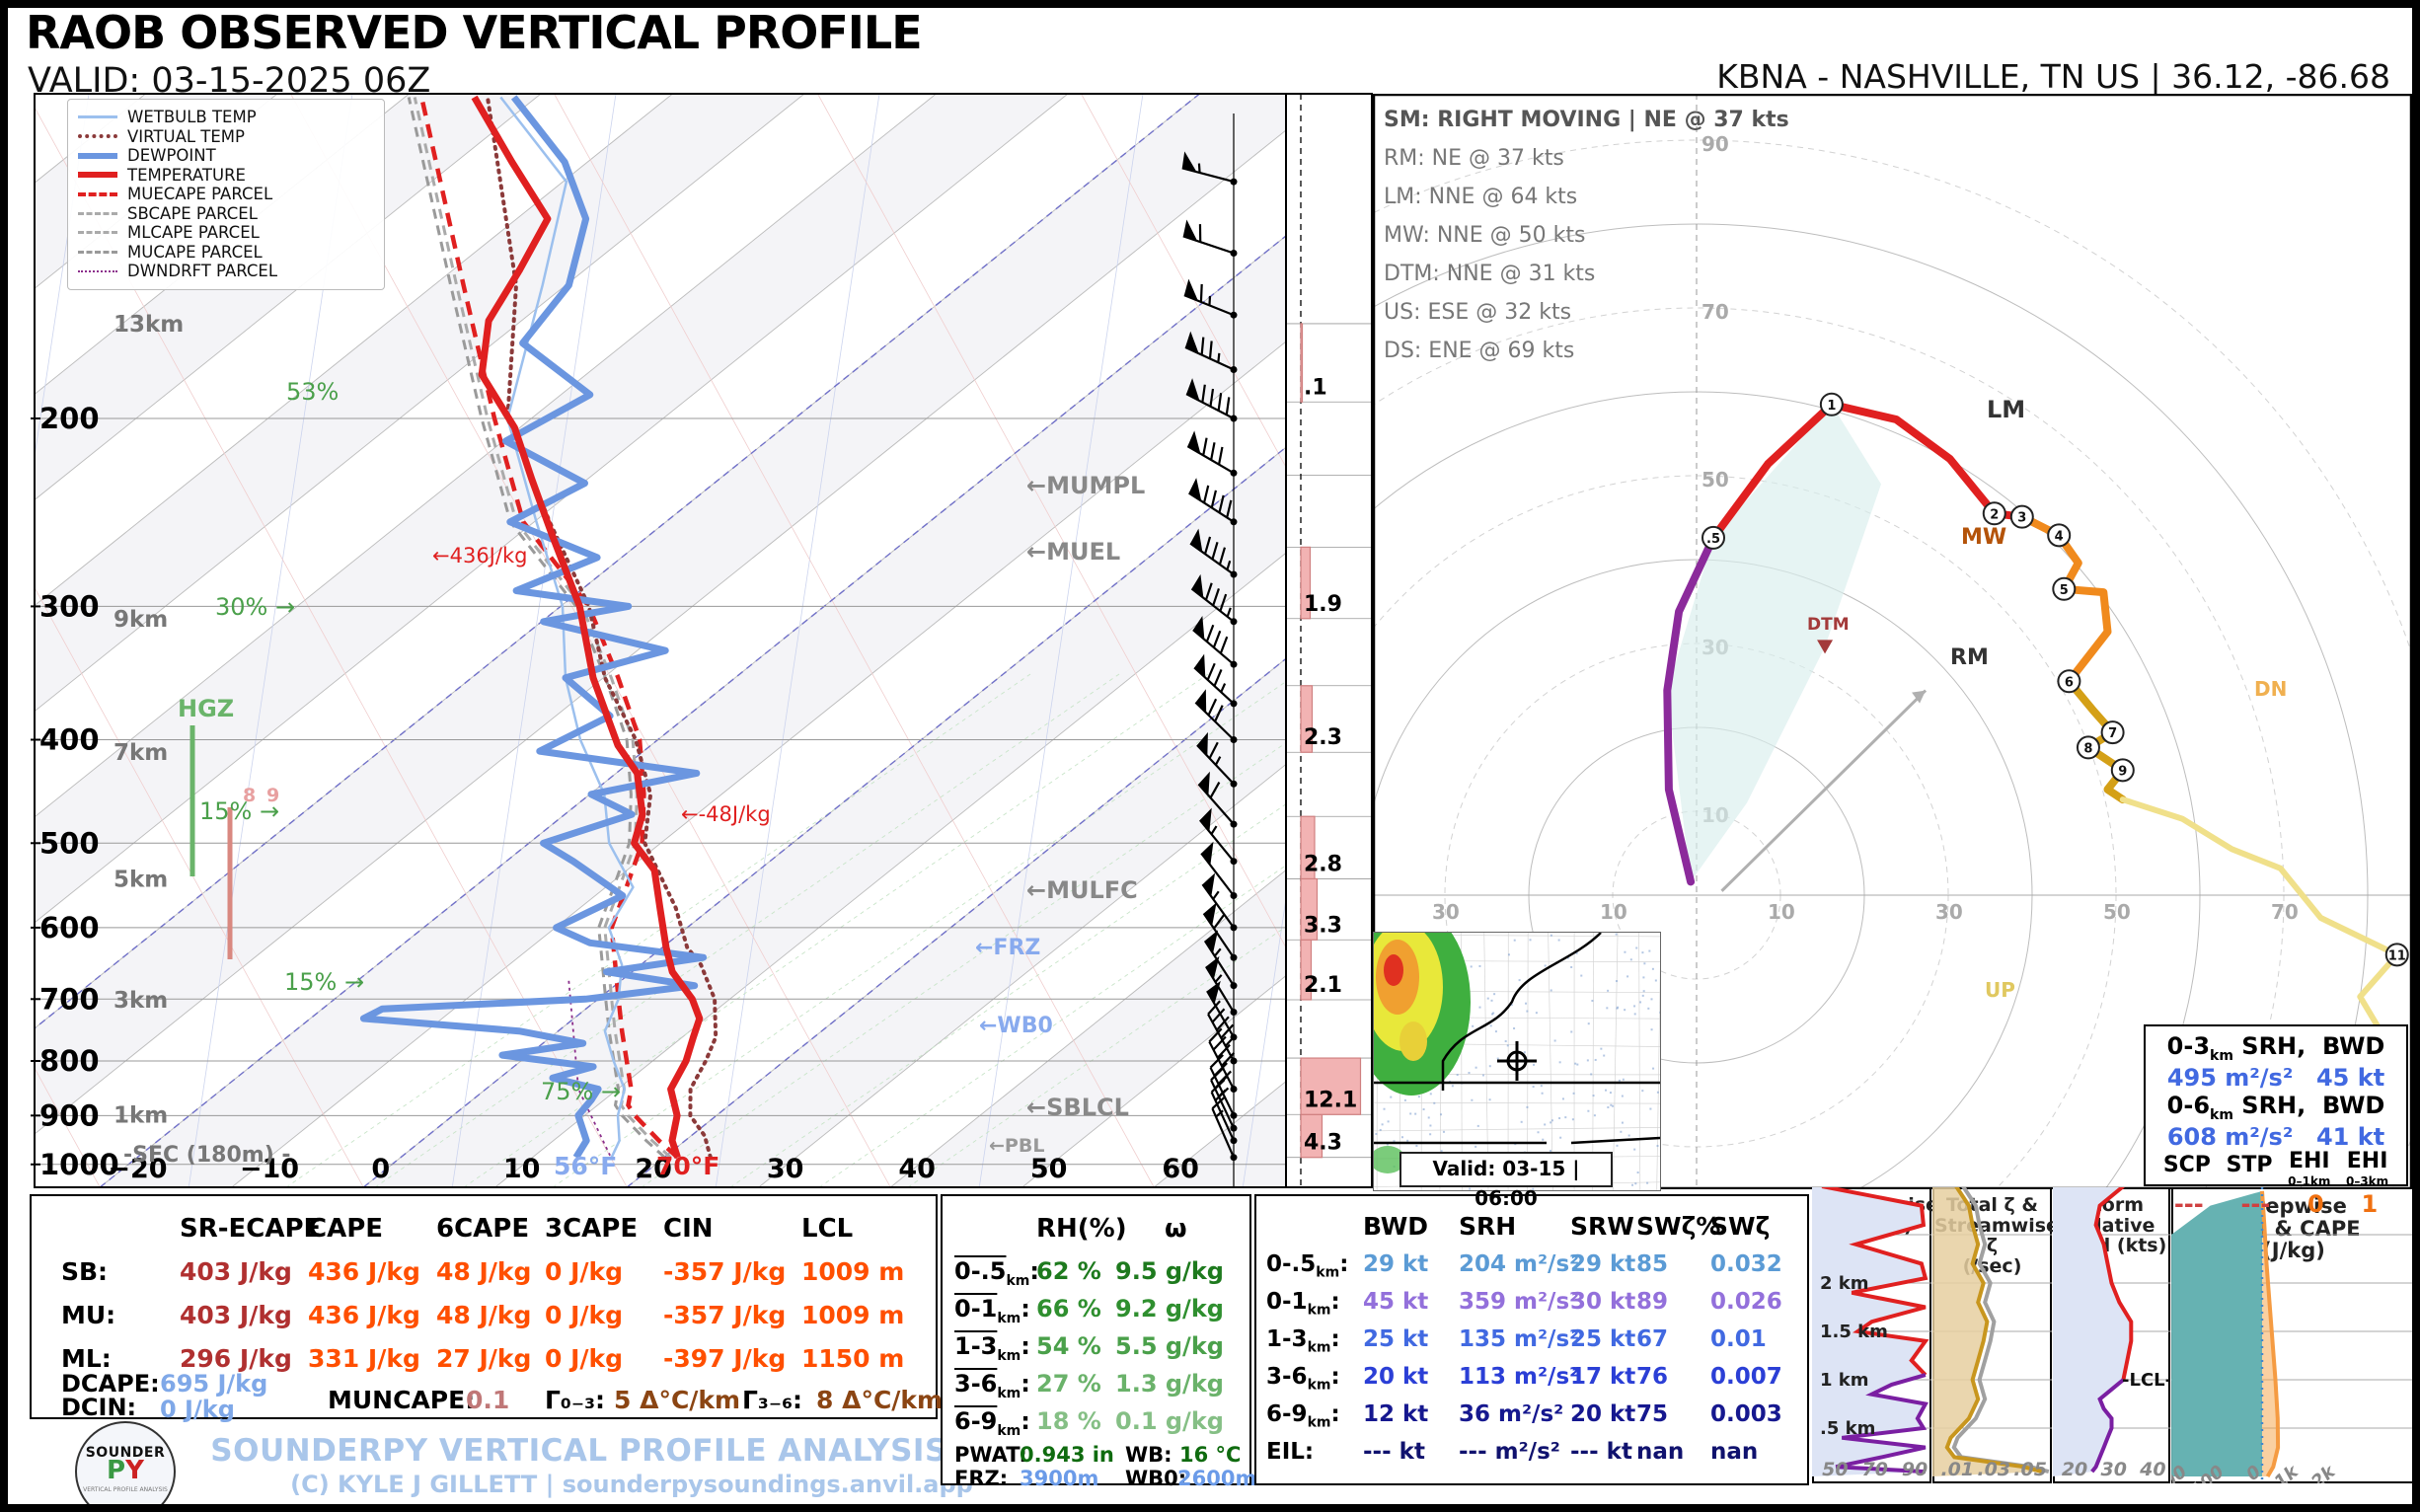  What do you see at coordinates (197, 1409) in the screenshot?
I see `dcin-value: 0 J/kg` at bounding box center [197, 1409].